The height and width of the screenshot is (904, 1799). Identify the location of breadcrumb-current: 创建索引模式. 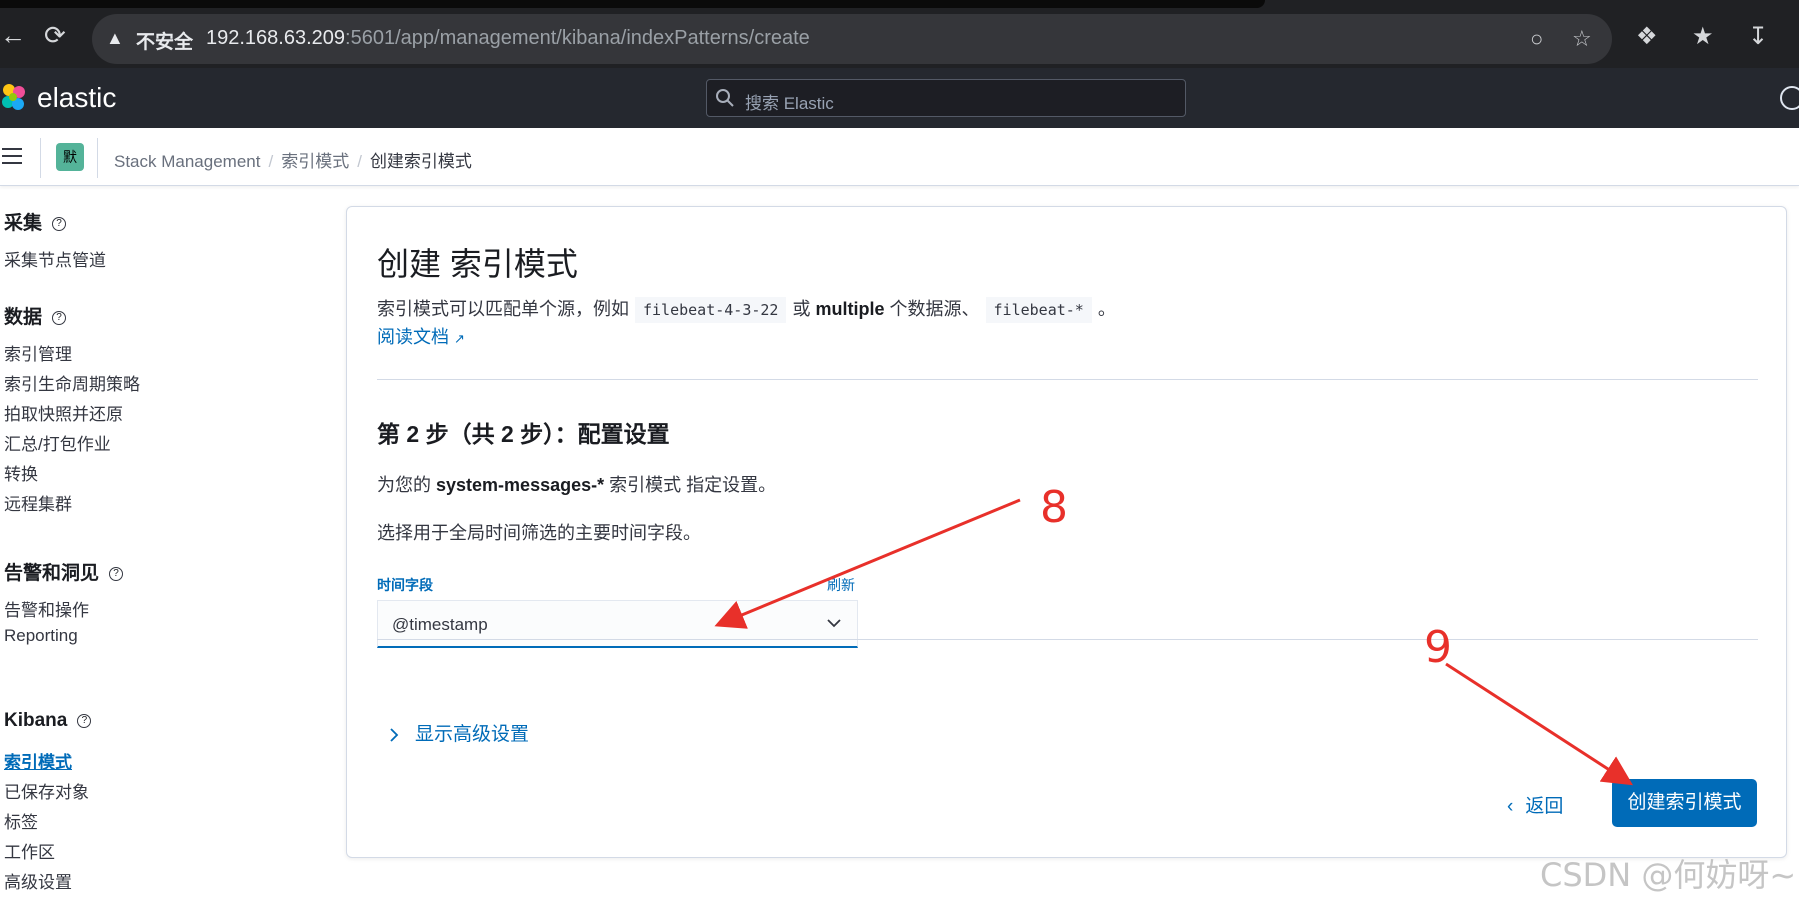
(420, 161).